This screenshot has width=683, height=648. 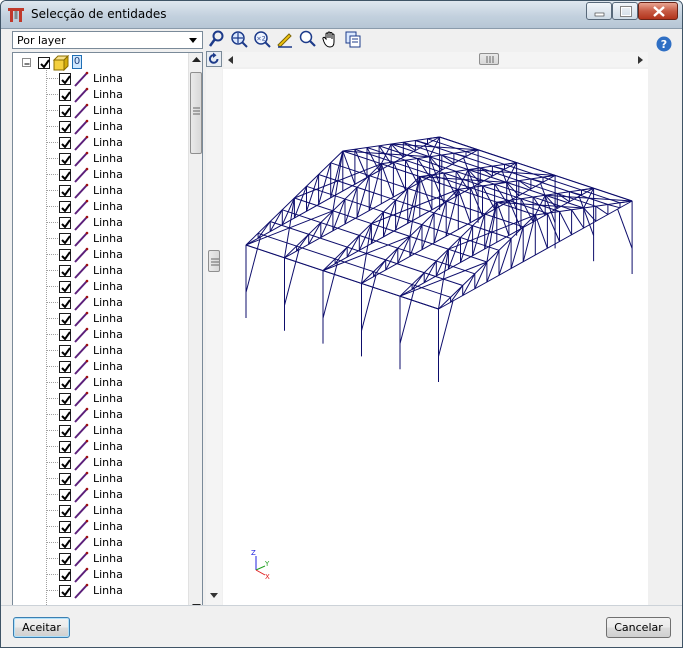 I want to click on select-icon, so click(x=217, y=39).